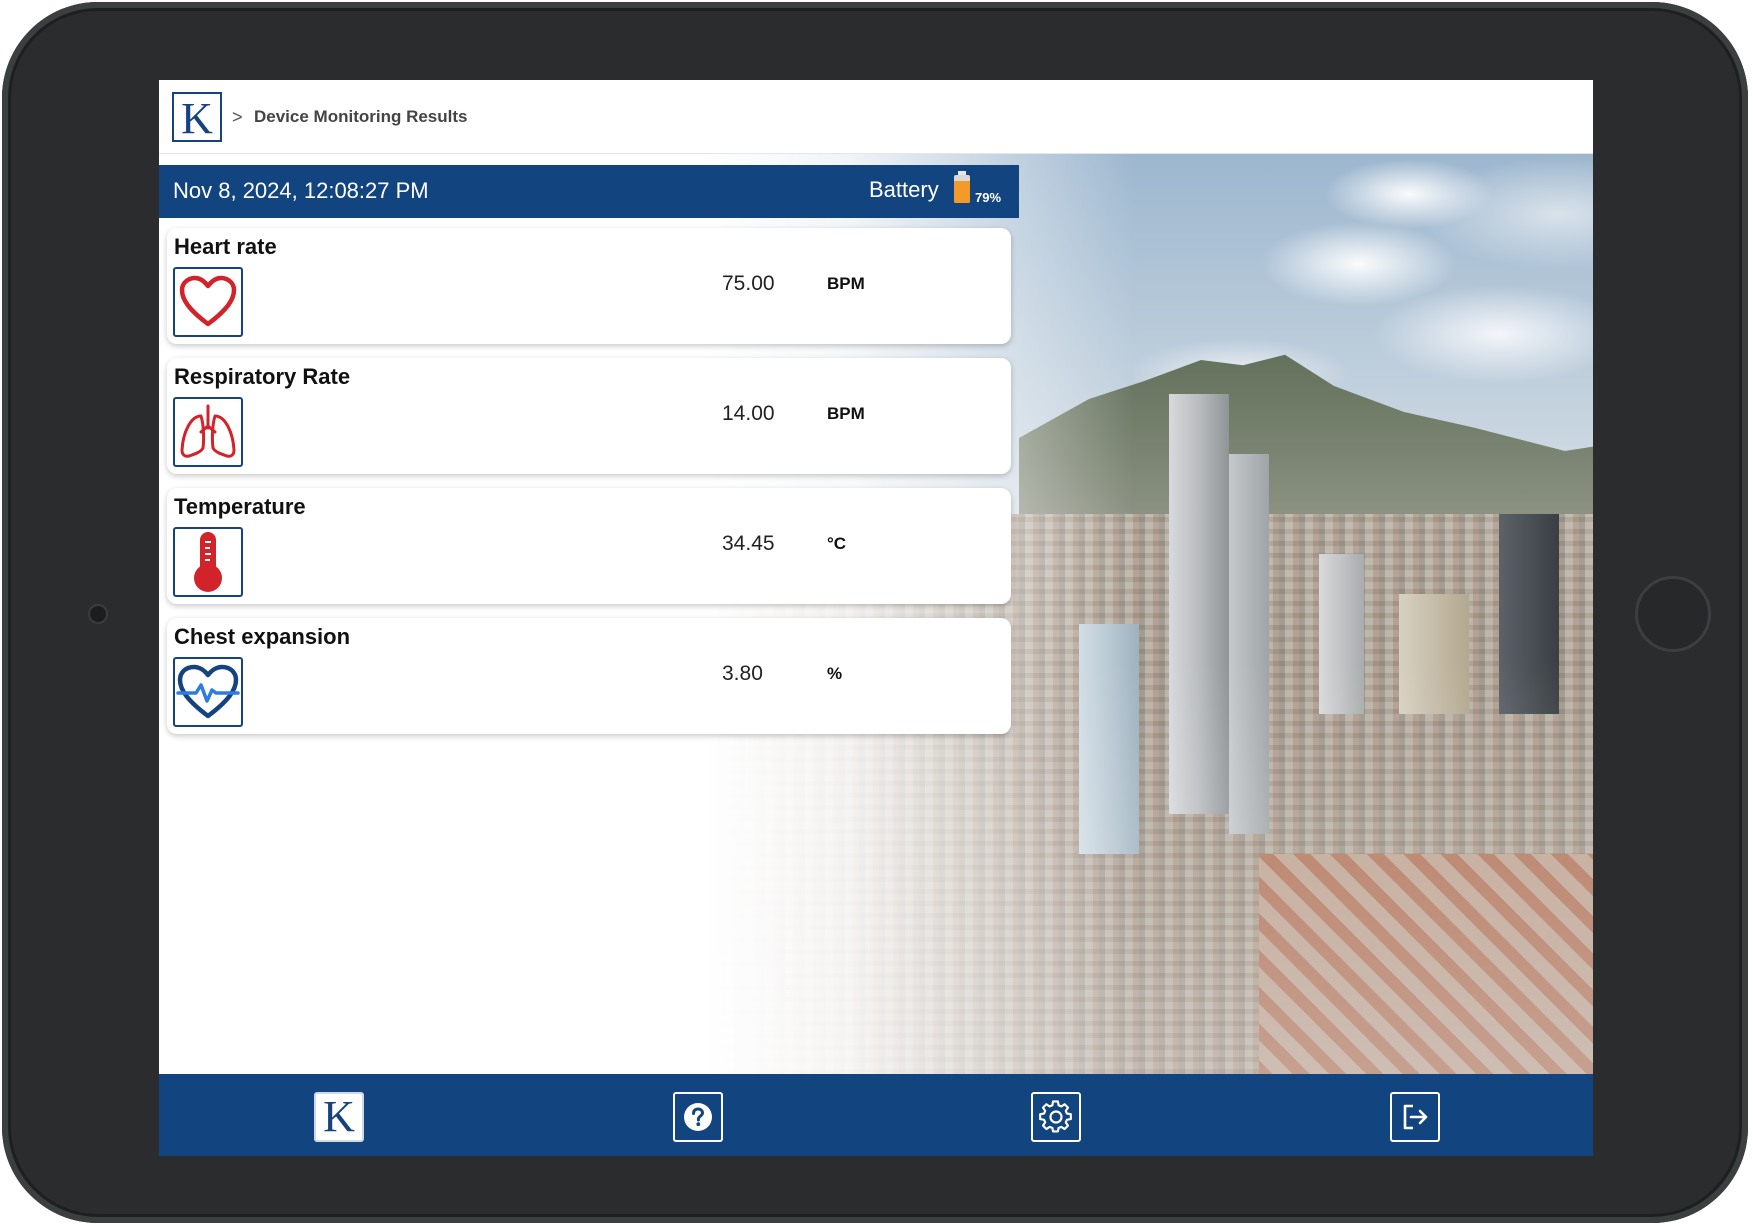 The width and height of the screenshot is (1753, 1227). I want to click on metric-card-respiratory-rate: Respiratory Rate 14.00 BPM, so click(589, 416).